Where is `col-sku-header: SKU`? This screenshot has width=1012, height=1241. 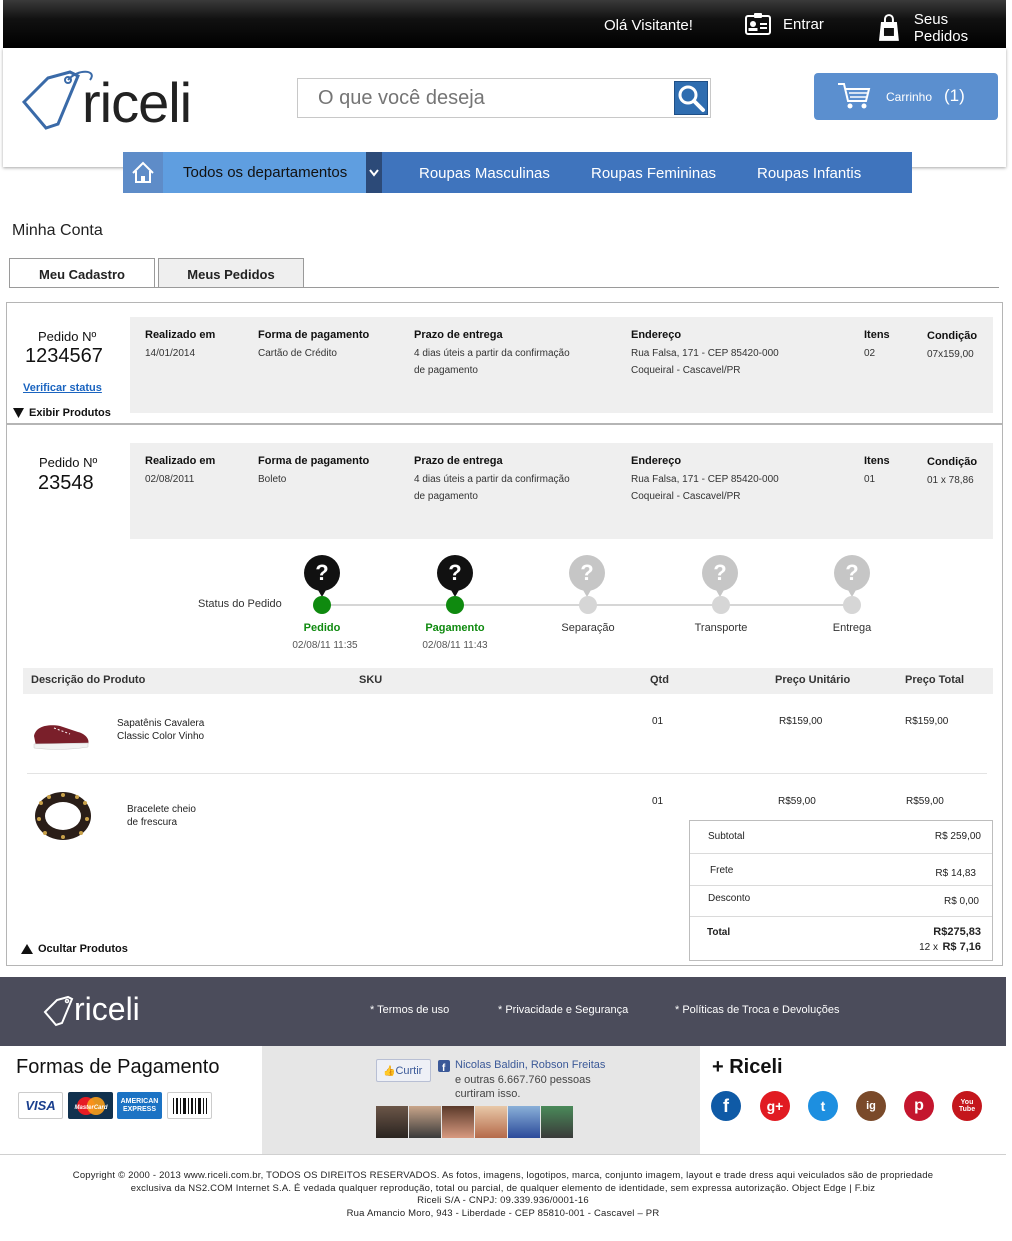 col-sku-header: SKU is located at coordinates (371, 680).